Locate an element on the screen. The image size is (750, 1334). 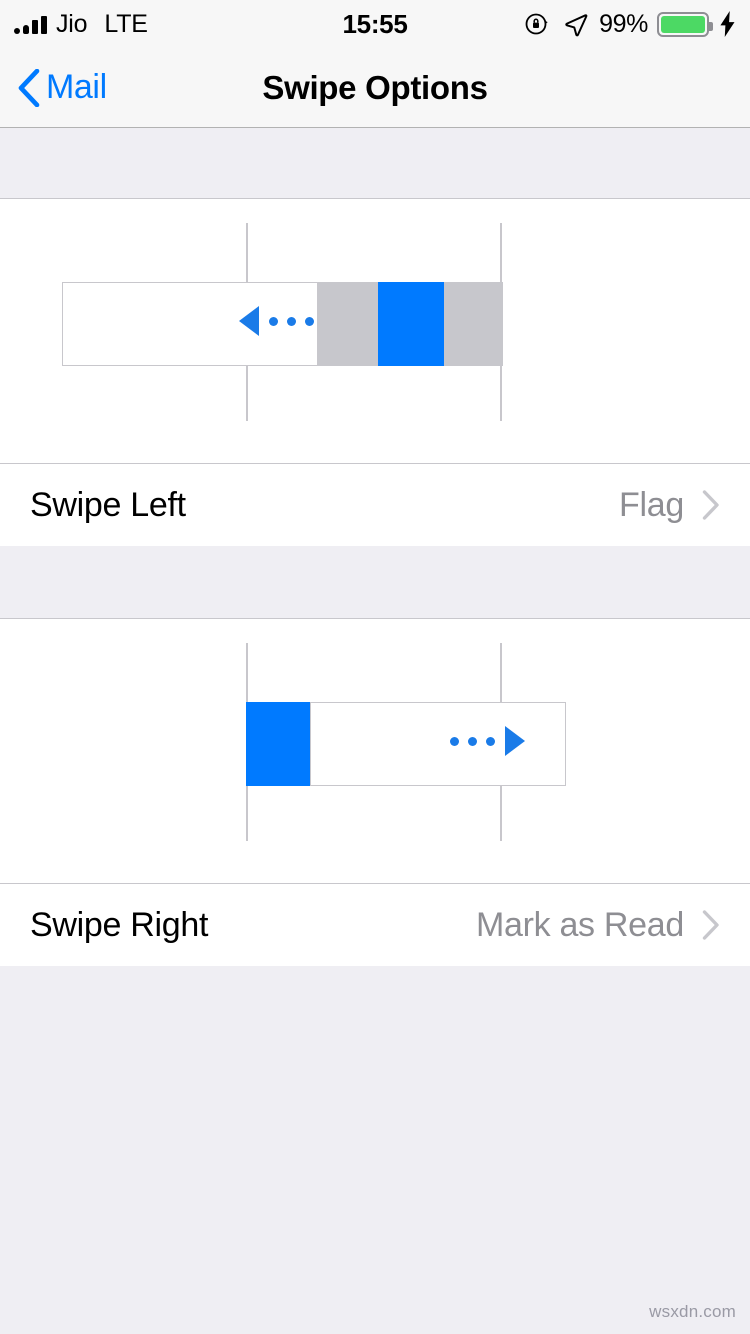
group-gap-top is located at coordinates (375, 163).